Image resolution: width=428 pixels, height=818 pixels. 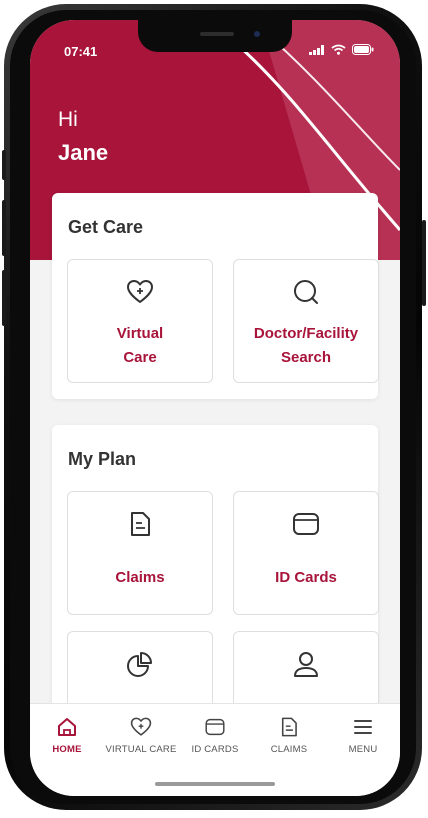 What do you see at coordinates (4, 165) in the screenshot?
I see `mute-switch` at bounding box center [4, 165].